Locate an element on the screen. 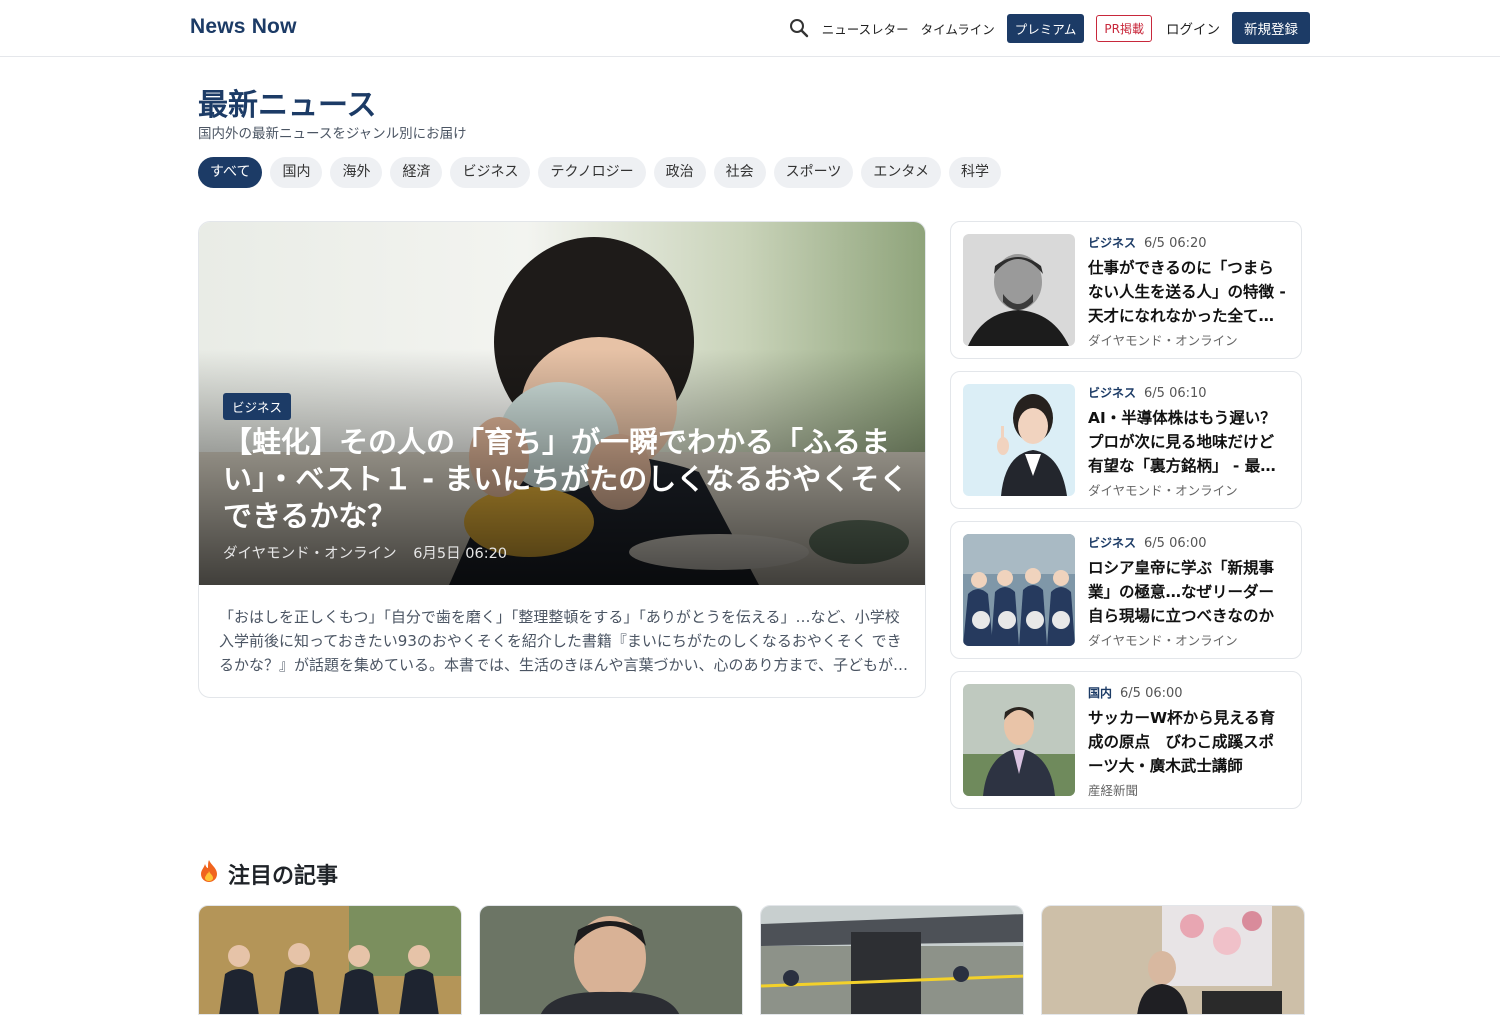 The image size is (1500, 1015). featured-article-list is located at coordinates (751, 960).